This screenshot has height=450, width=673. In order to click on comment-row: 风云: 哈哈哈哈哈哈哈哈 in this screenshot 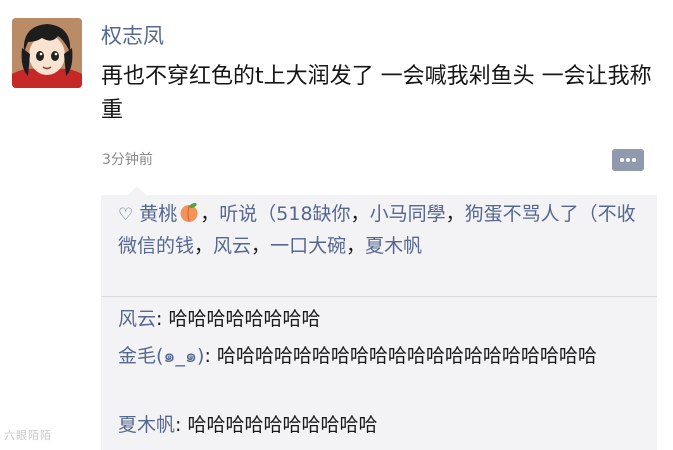, I will do `click(383, 319)`.